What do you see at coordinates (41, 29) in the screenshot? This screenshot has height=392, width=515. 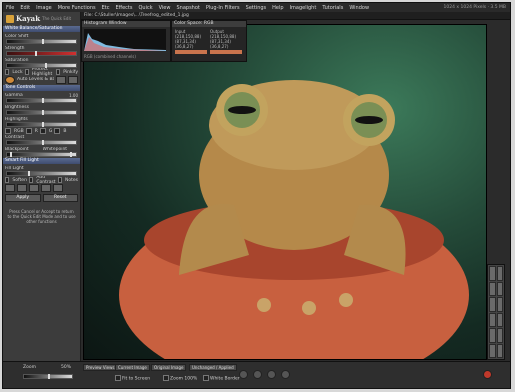 I see `panel-white-balance-header: White Balance/Saturation` at bounding box center [41, 29].